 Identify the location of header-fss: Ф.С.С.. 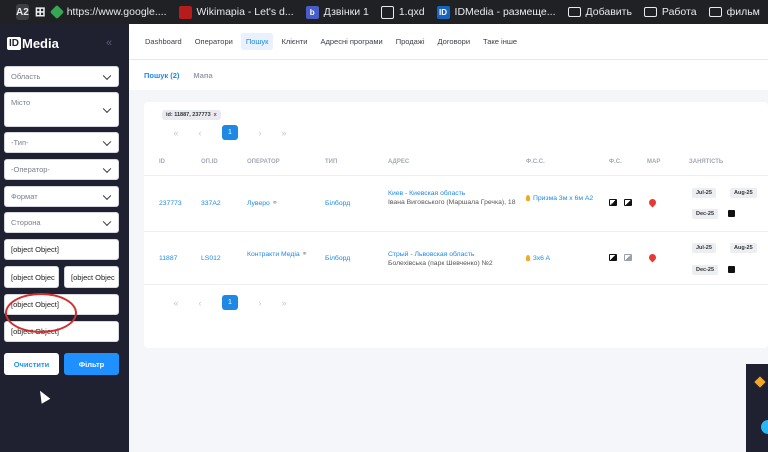
(535, 162).